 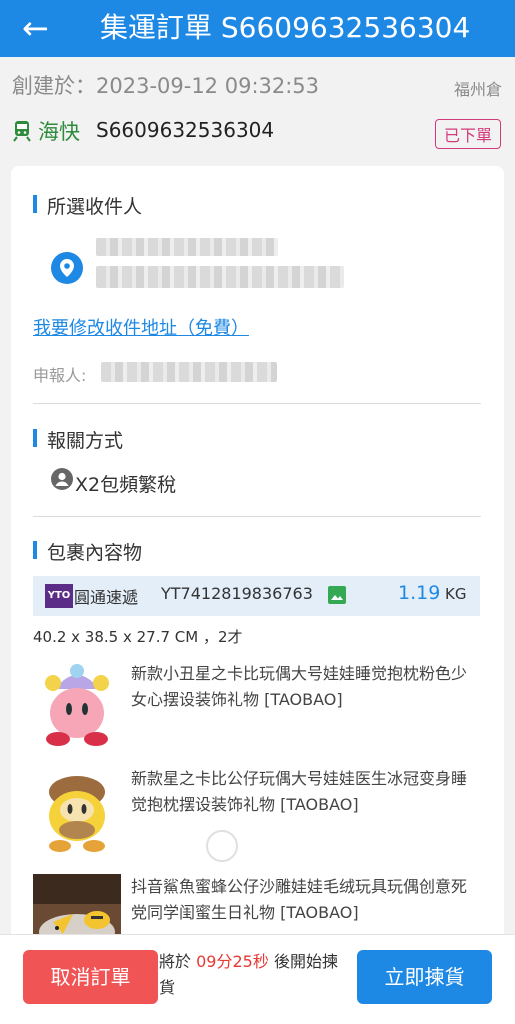 I want to click on list-item: 新款小丑星之卡比玩偶大号娃娃睡觉抱枕粉色少女心摆设装饰礼物 [TAOBAO], so click(x=256, y=706).